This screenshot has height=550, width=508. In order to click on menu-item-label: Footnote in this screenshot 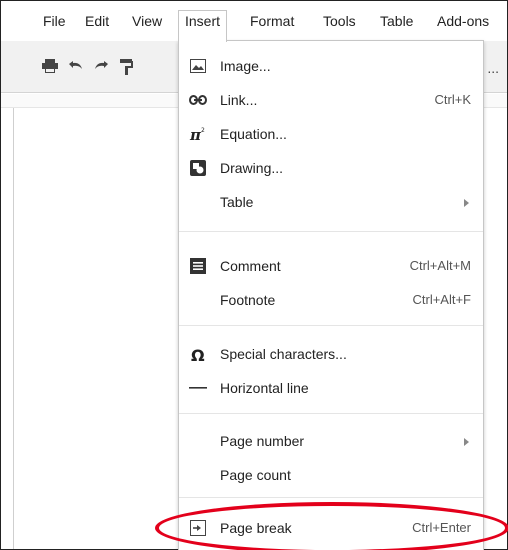, I will do `click(248, 300)`.